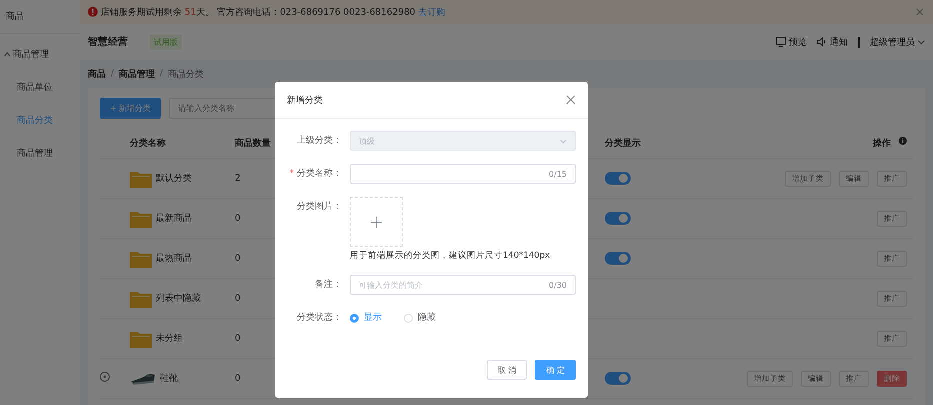 The height and width of the screenshot is (405, 933). What do you see at coordinates (7, 54) in the screenshot?
I see `chevron-icon` at bounding box center [7, 54].